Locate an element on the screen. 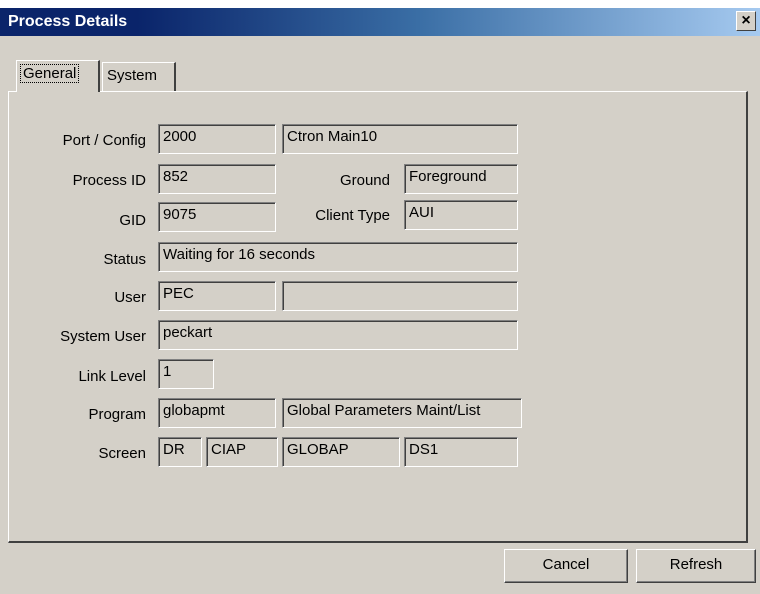 The width and height of the screenshot is (760, 594). gid-field: 9075 is located at coordinates (217, 217).